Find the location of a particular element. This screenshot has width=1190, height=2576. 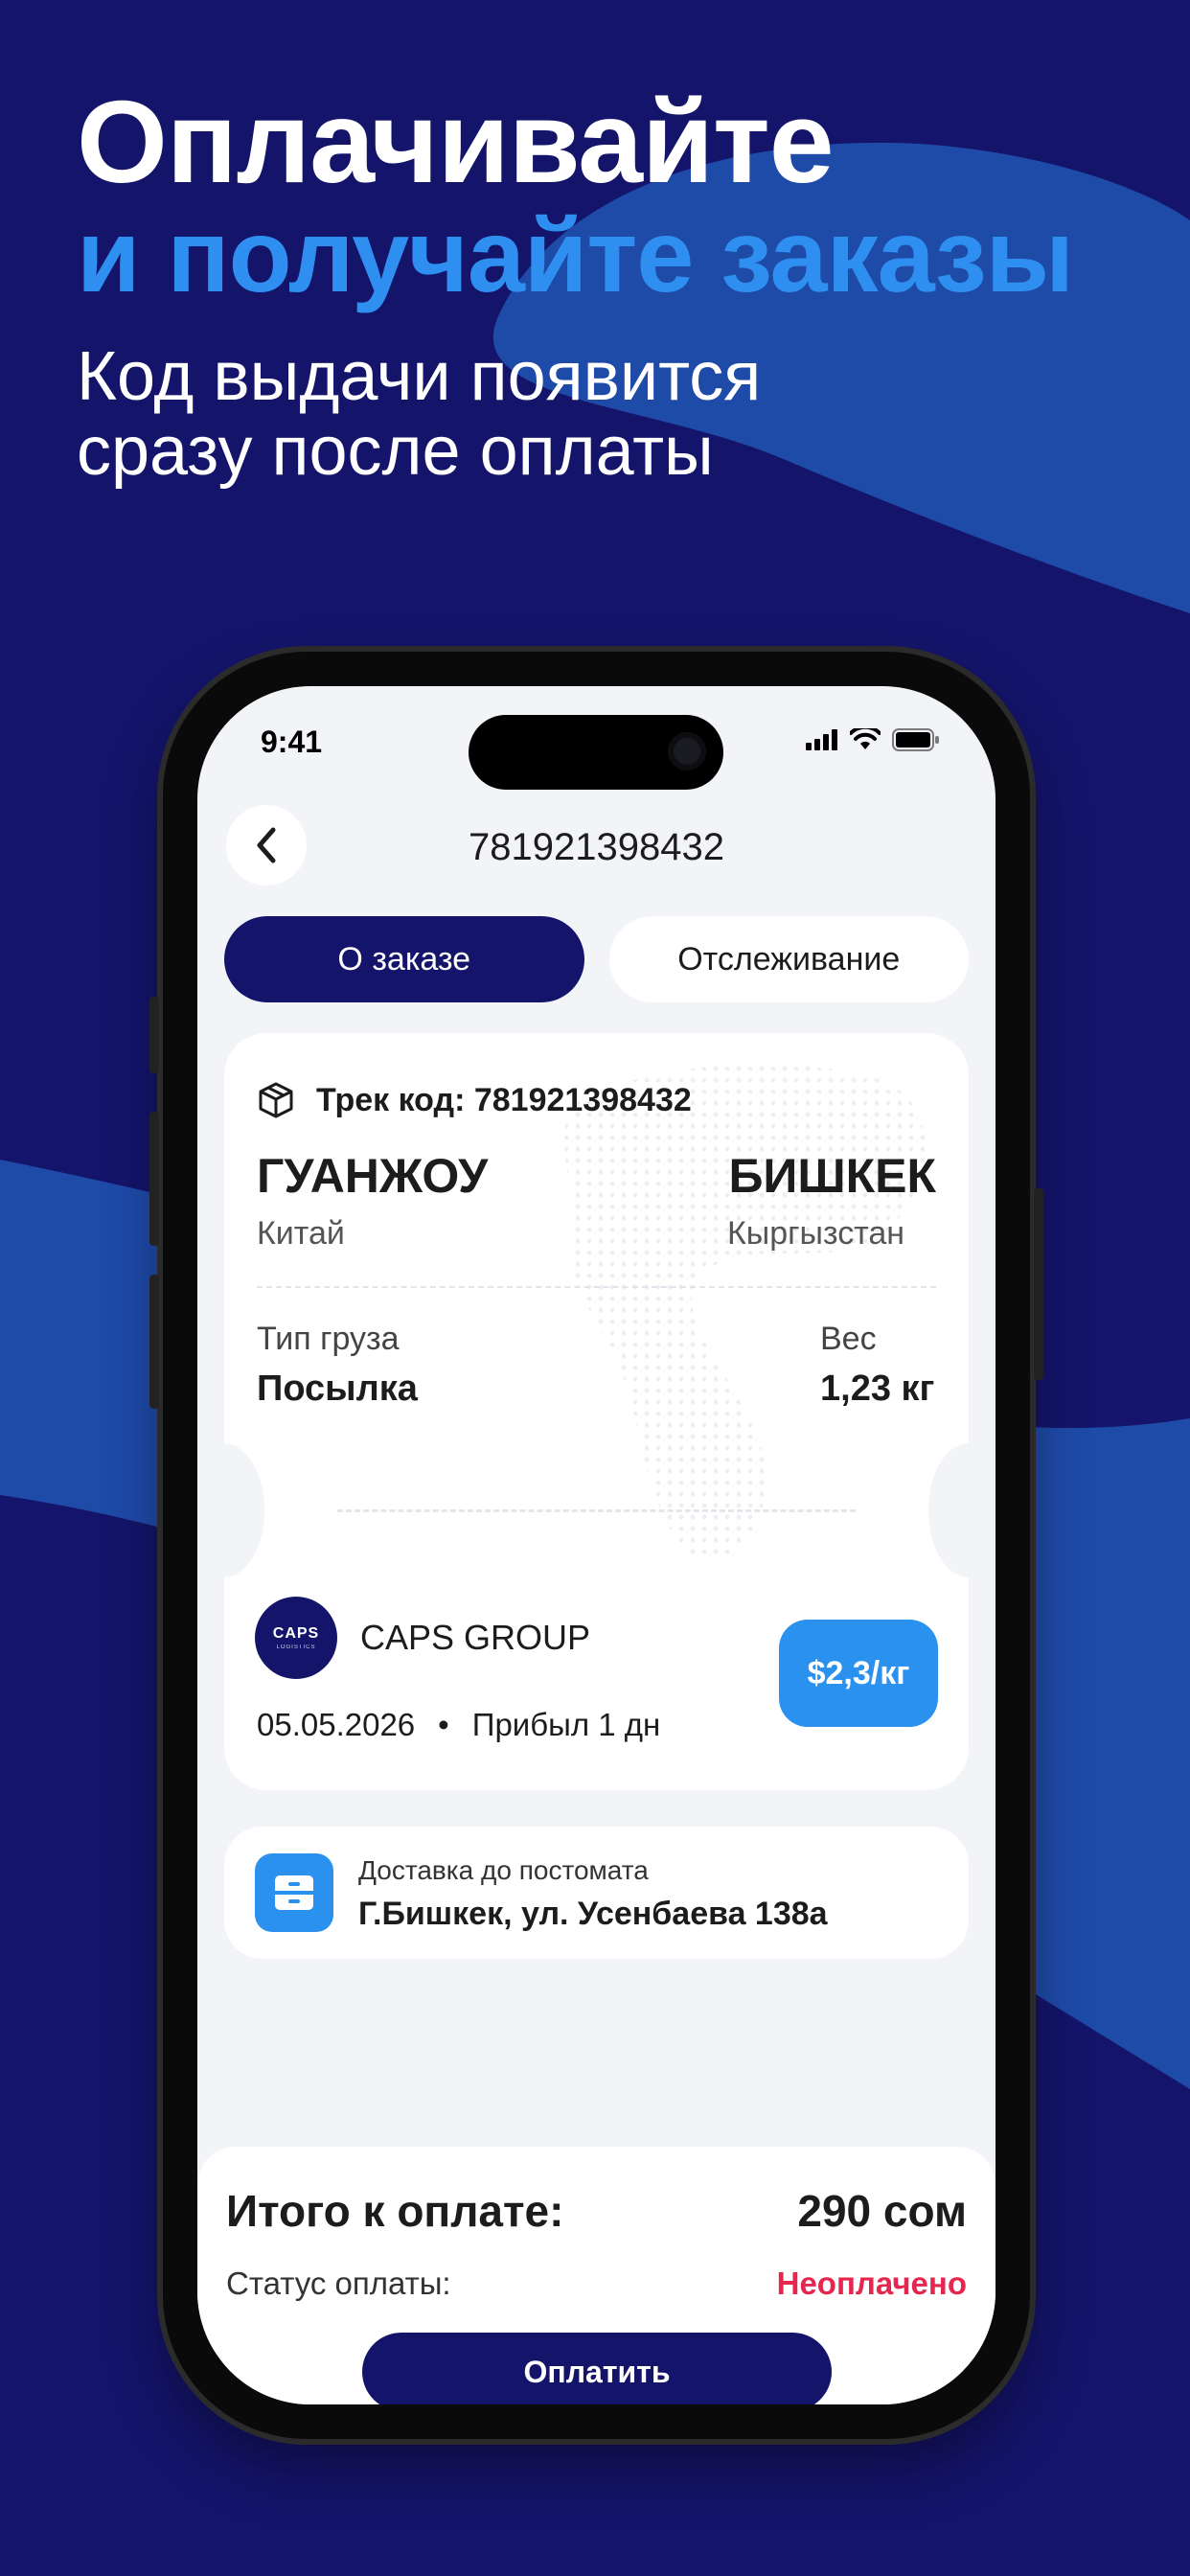

track-code-label: Трек код: 781921398432 is located at coordinates (504, 1099).